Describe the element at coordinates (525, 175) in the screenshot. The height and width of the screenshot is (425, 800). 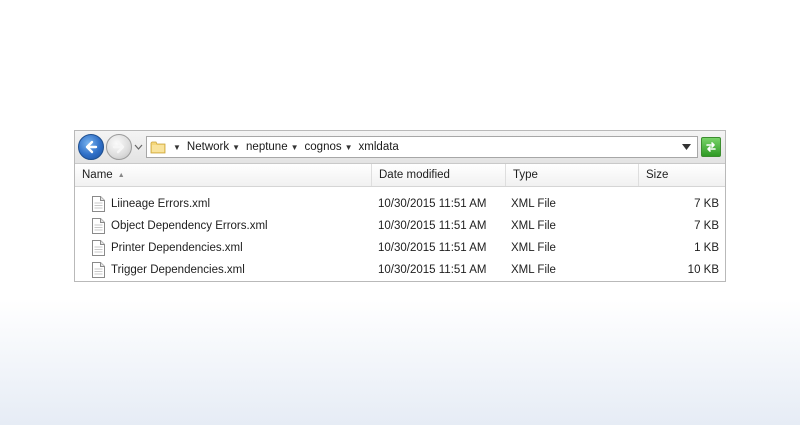
I see `column-type-label: Type` at that location.